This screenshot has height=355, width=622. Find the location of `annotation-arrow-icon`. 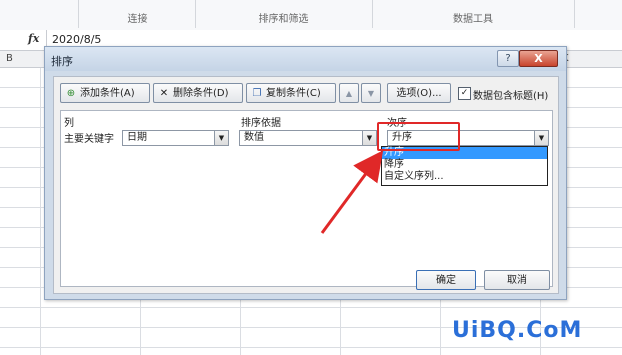

annotation-arrow-icon is located at coordinates (352, 192).